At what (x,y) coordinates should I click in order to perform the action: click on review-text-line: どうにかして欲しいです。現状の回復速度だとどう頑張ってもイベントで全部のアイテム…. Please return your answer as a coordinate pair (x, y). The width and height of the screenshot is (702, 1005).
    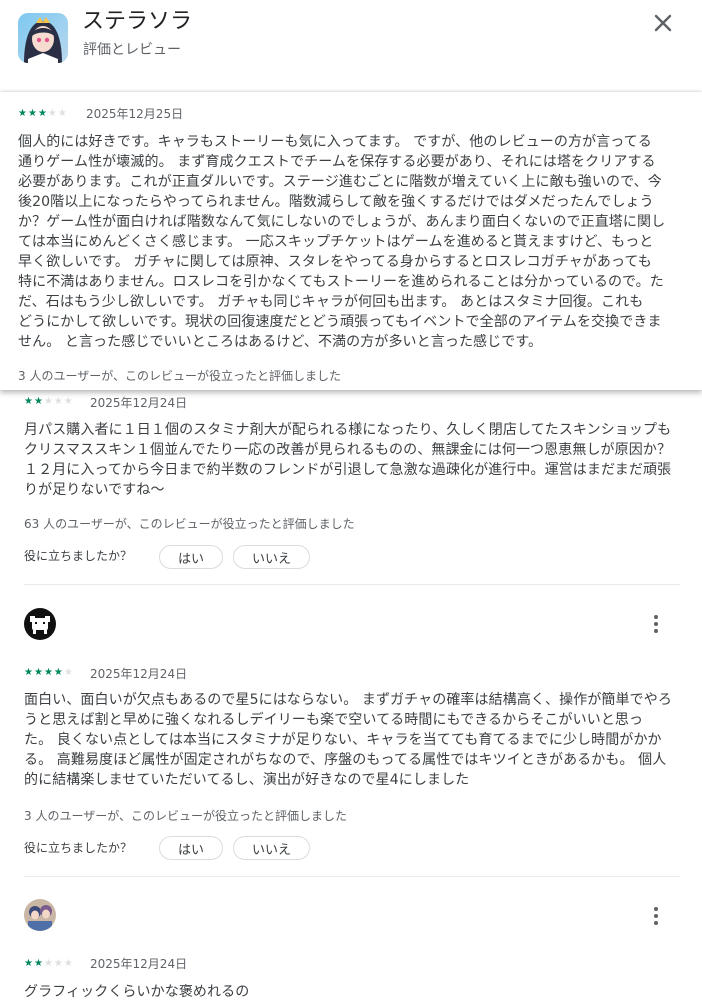
    Looking at the image, I should click on (340, 322).